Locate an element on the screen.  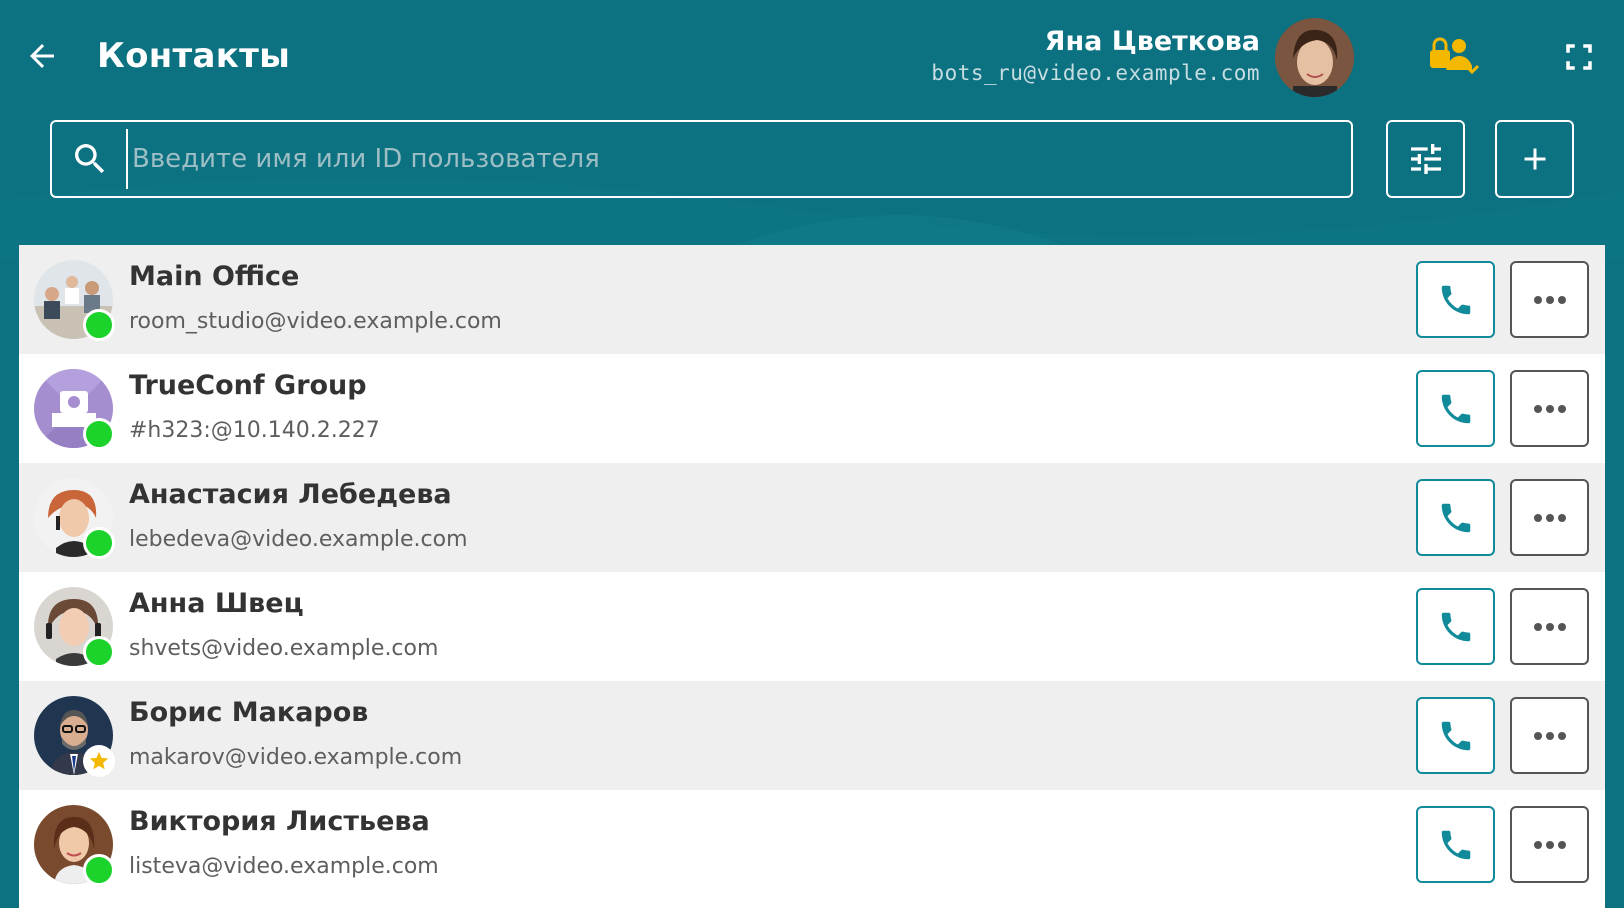
favorite-status-indicator is located at coordinates (99, 761).